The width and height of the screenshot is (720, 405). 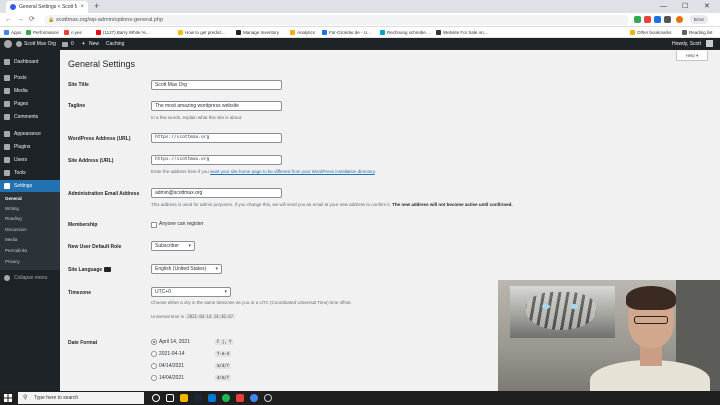 What do you see at coordinates (96, 6) in the screenshot?
I see `new-tab-button: +` at bounding box center [96, 6].